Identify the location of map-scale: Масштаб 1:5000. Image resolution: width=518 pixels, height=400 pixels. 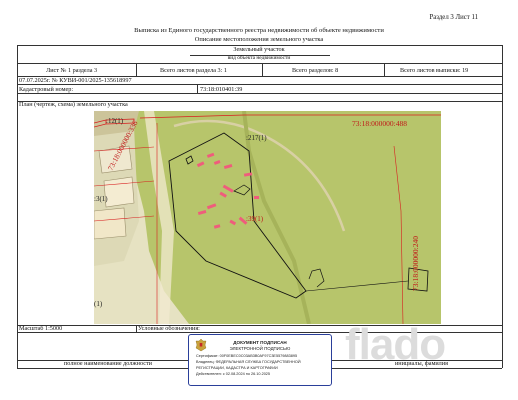
(41, 328).